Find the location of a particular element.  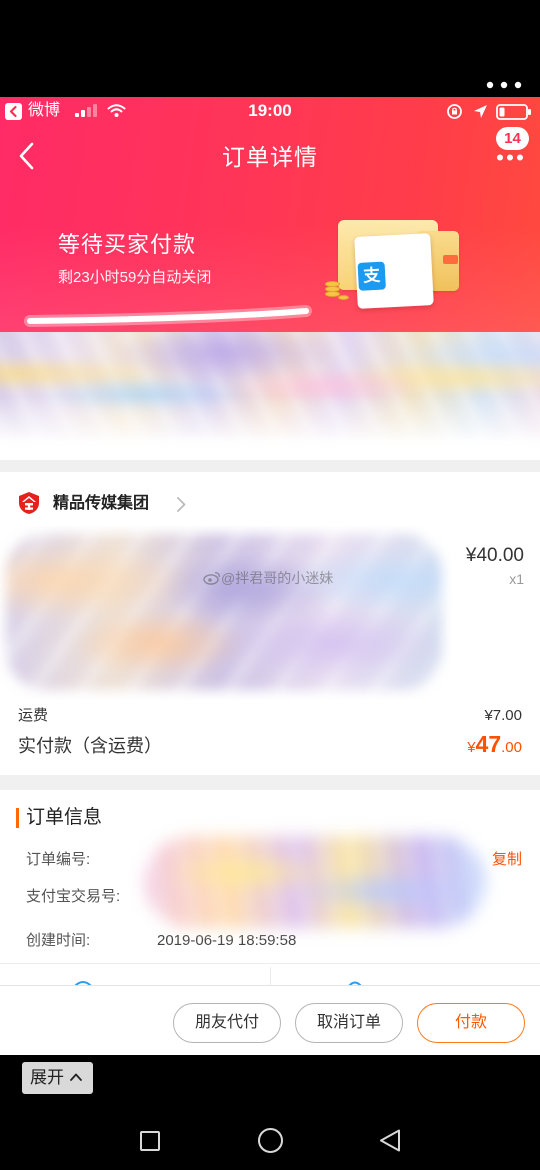

expand-label: 展开 is located at coordinates (47, 1077).